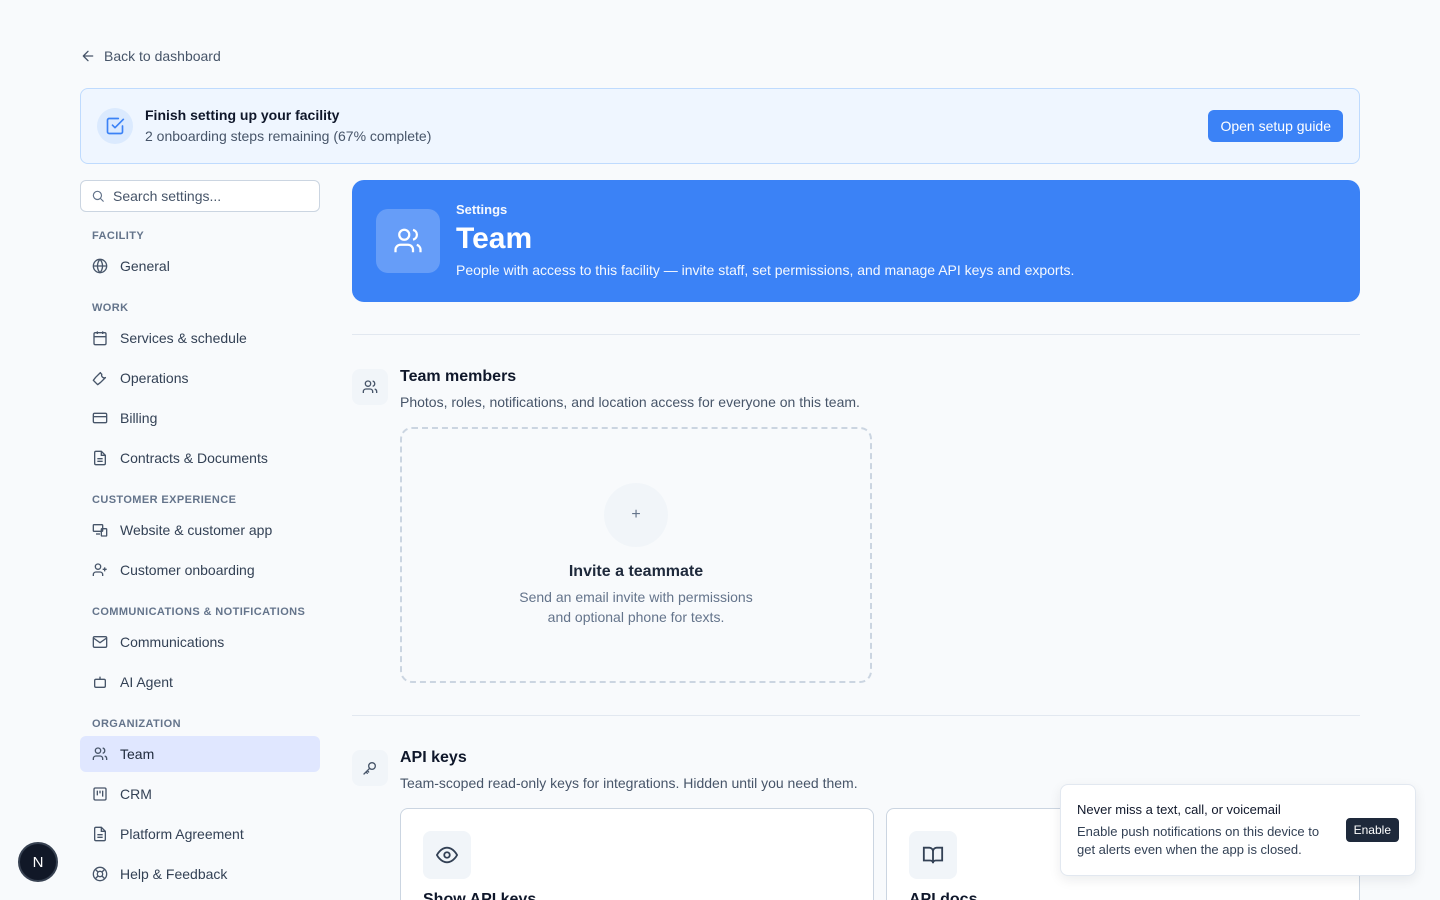 The image size is (1440, 900). Describe the element at coordinates (637, 854) in the screenshot. I see `show-api-keys-card: Show API keys` at that location.